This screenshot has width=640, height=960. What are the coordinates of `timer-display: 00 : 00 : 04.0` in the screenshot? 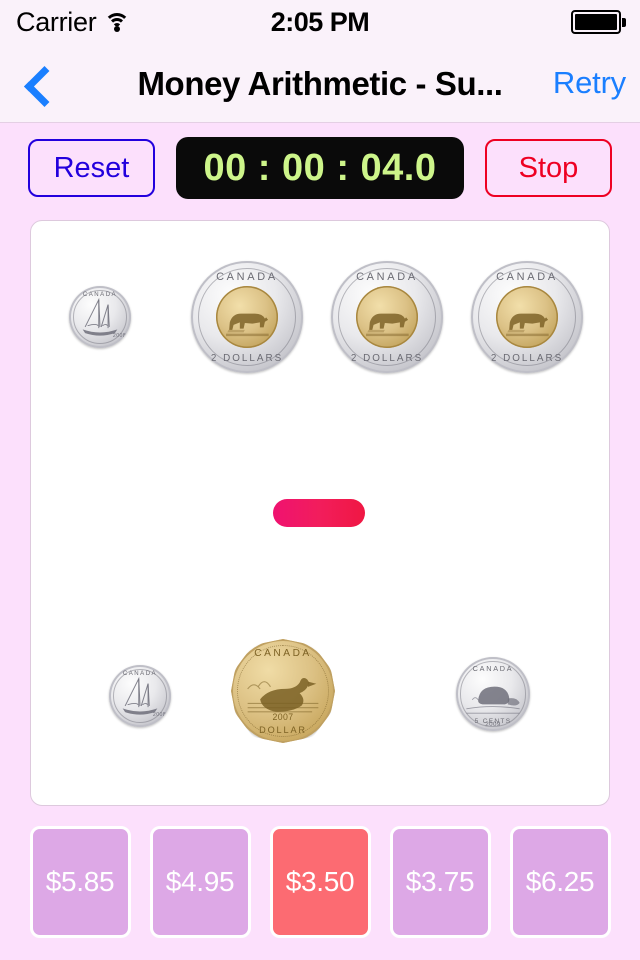 It's located at (320, 168).